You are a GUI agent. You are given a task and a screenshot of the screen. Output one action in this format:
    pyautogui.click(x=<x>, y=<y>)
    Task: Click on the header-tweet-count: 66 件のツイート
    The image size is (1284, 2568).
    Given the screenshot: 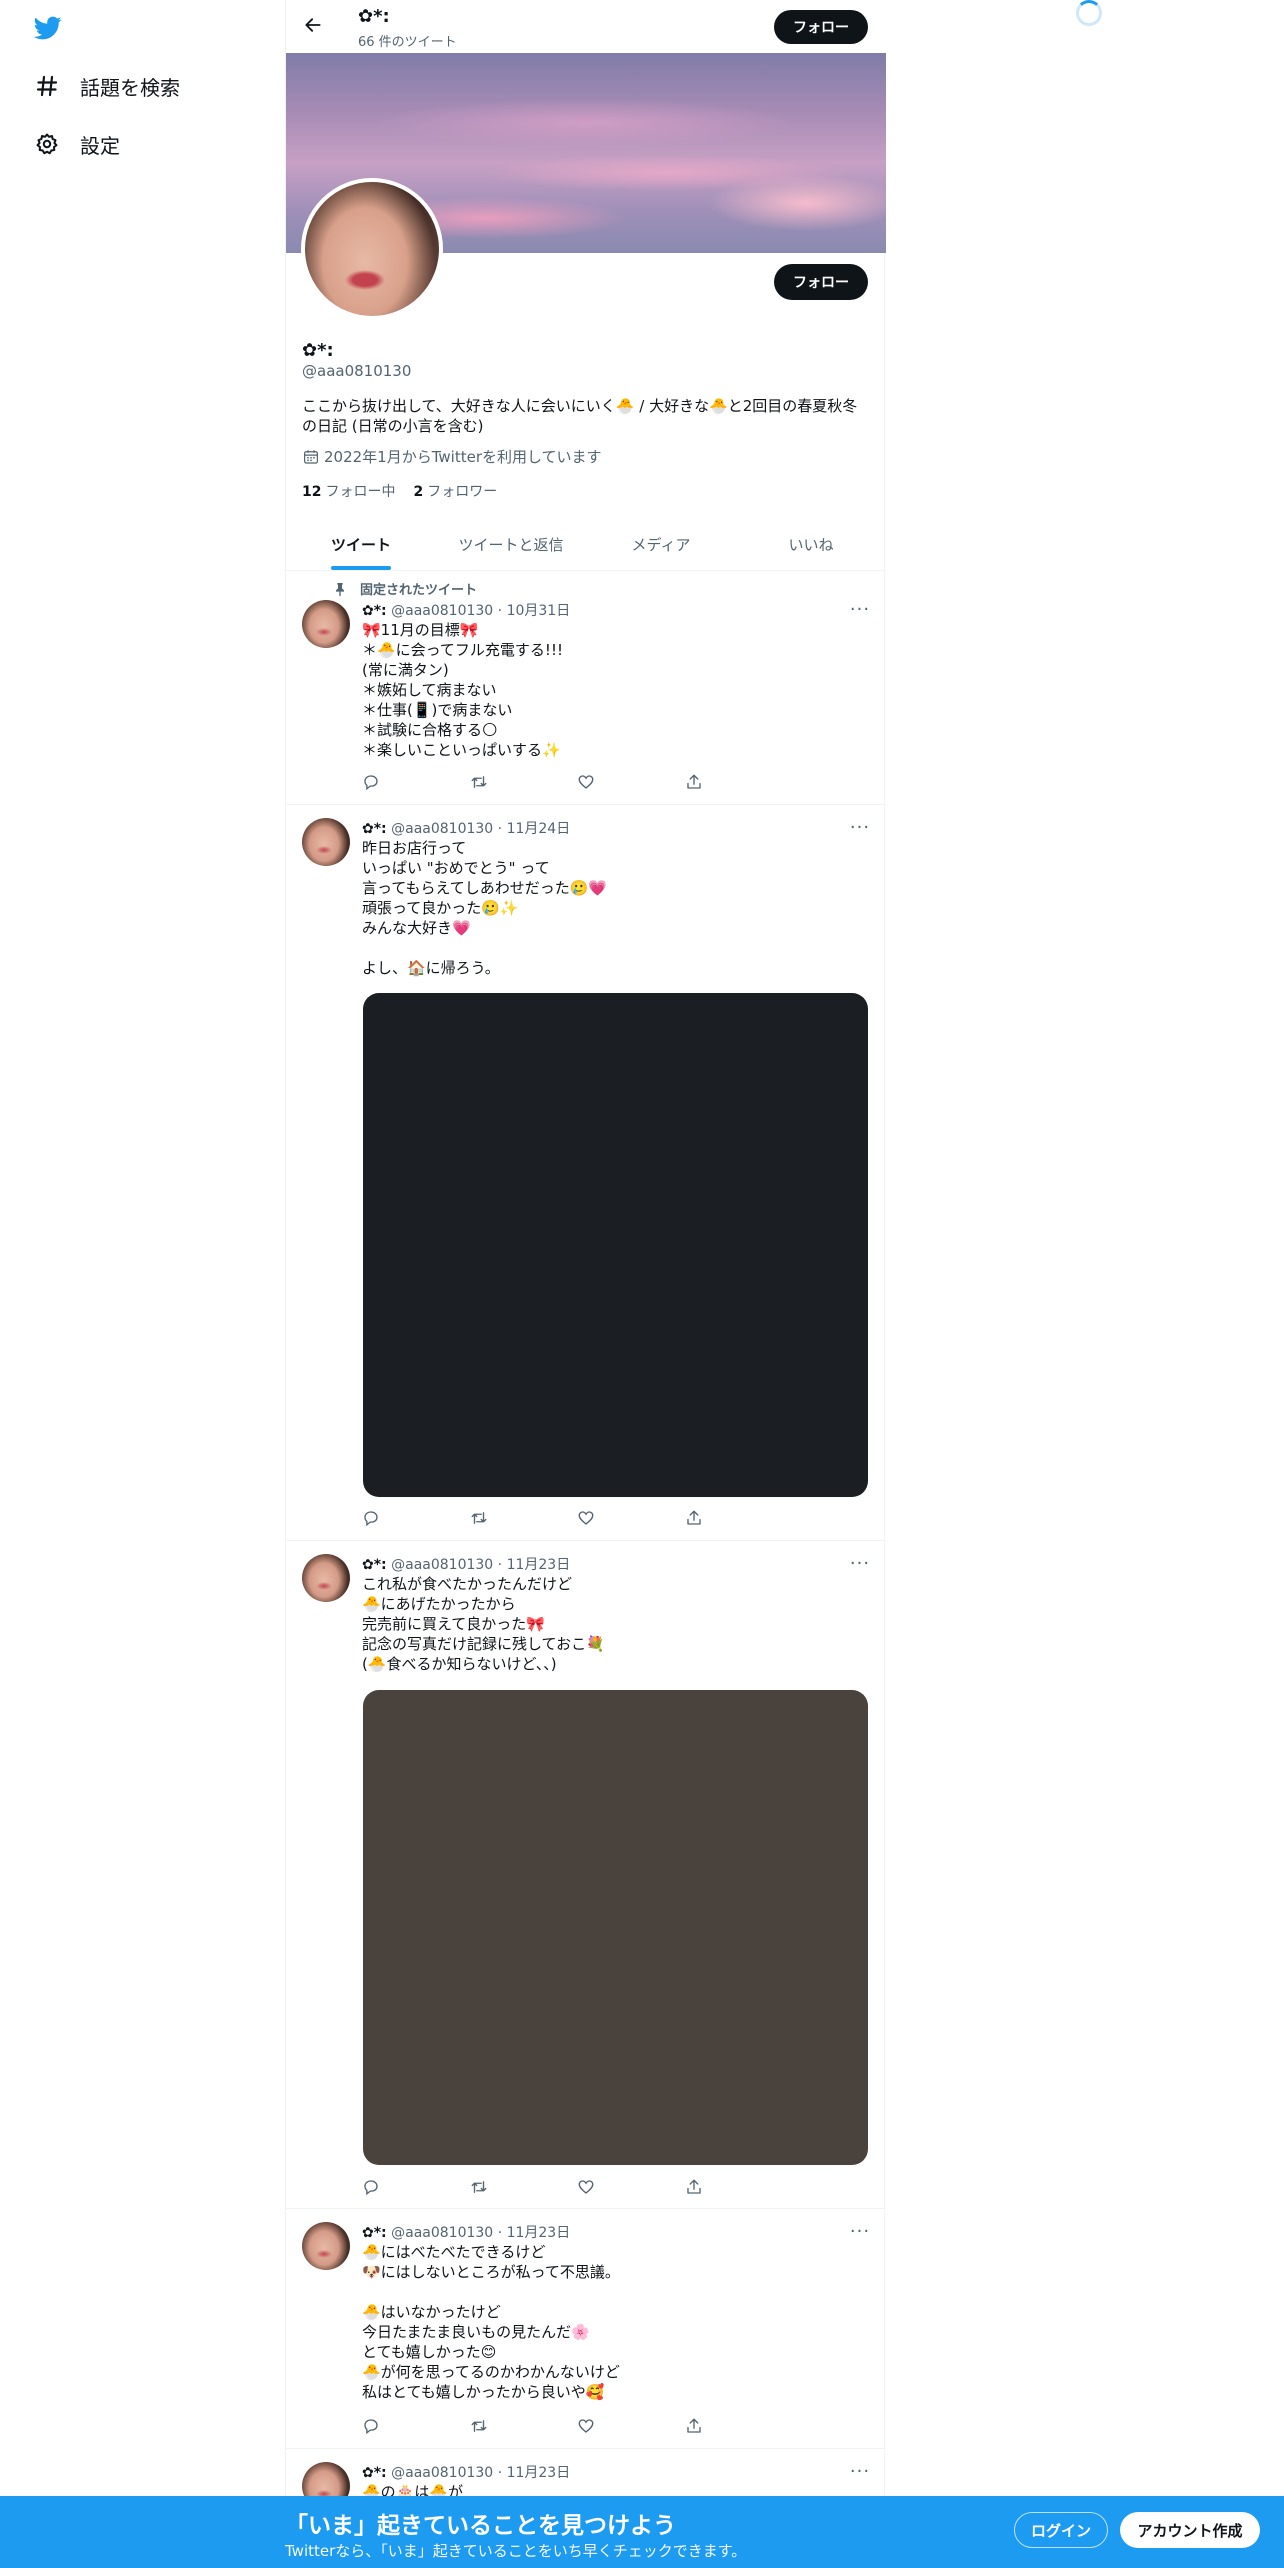 What is the action you would take?
    pyautogui.click(x=407, y=42)
    